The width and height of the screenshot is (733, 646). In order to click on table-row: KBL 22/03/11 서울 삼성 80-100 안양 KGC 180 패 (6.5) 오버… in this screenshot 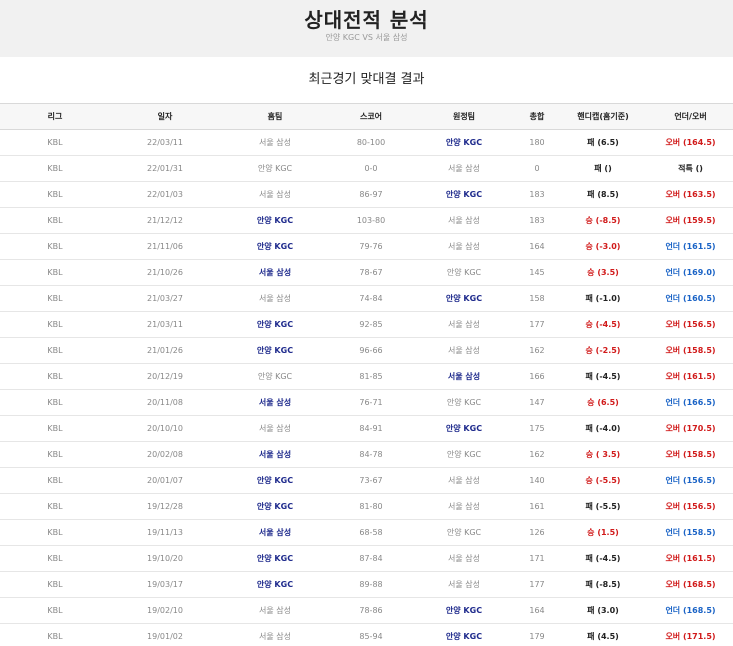, I will do `click(366, 143)`.